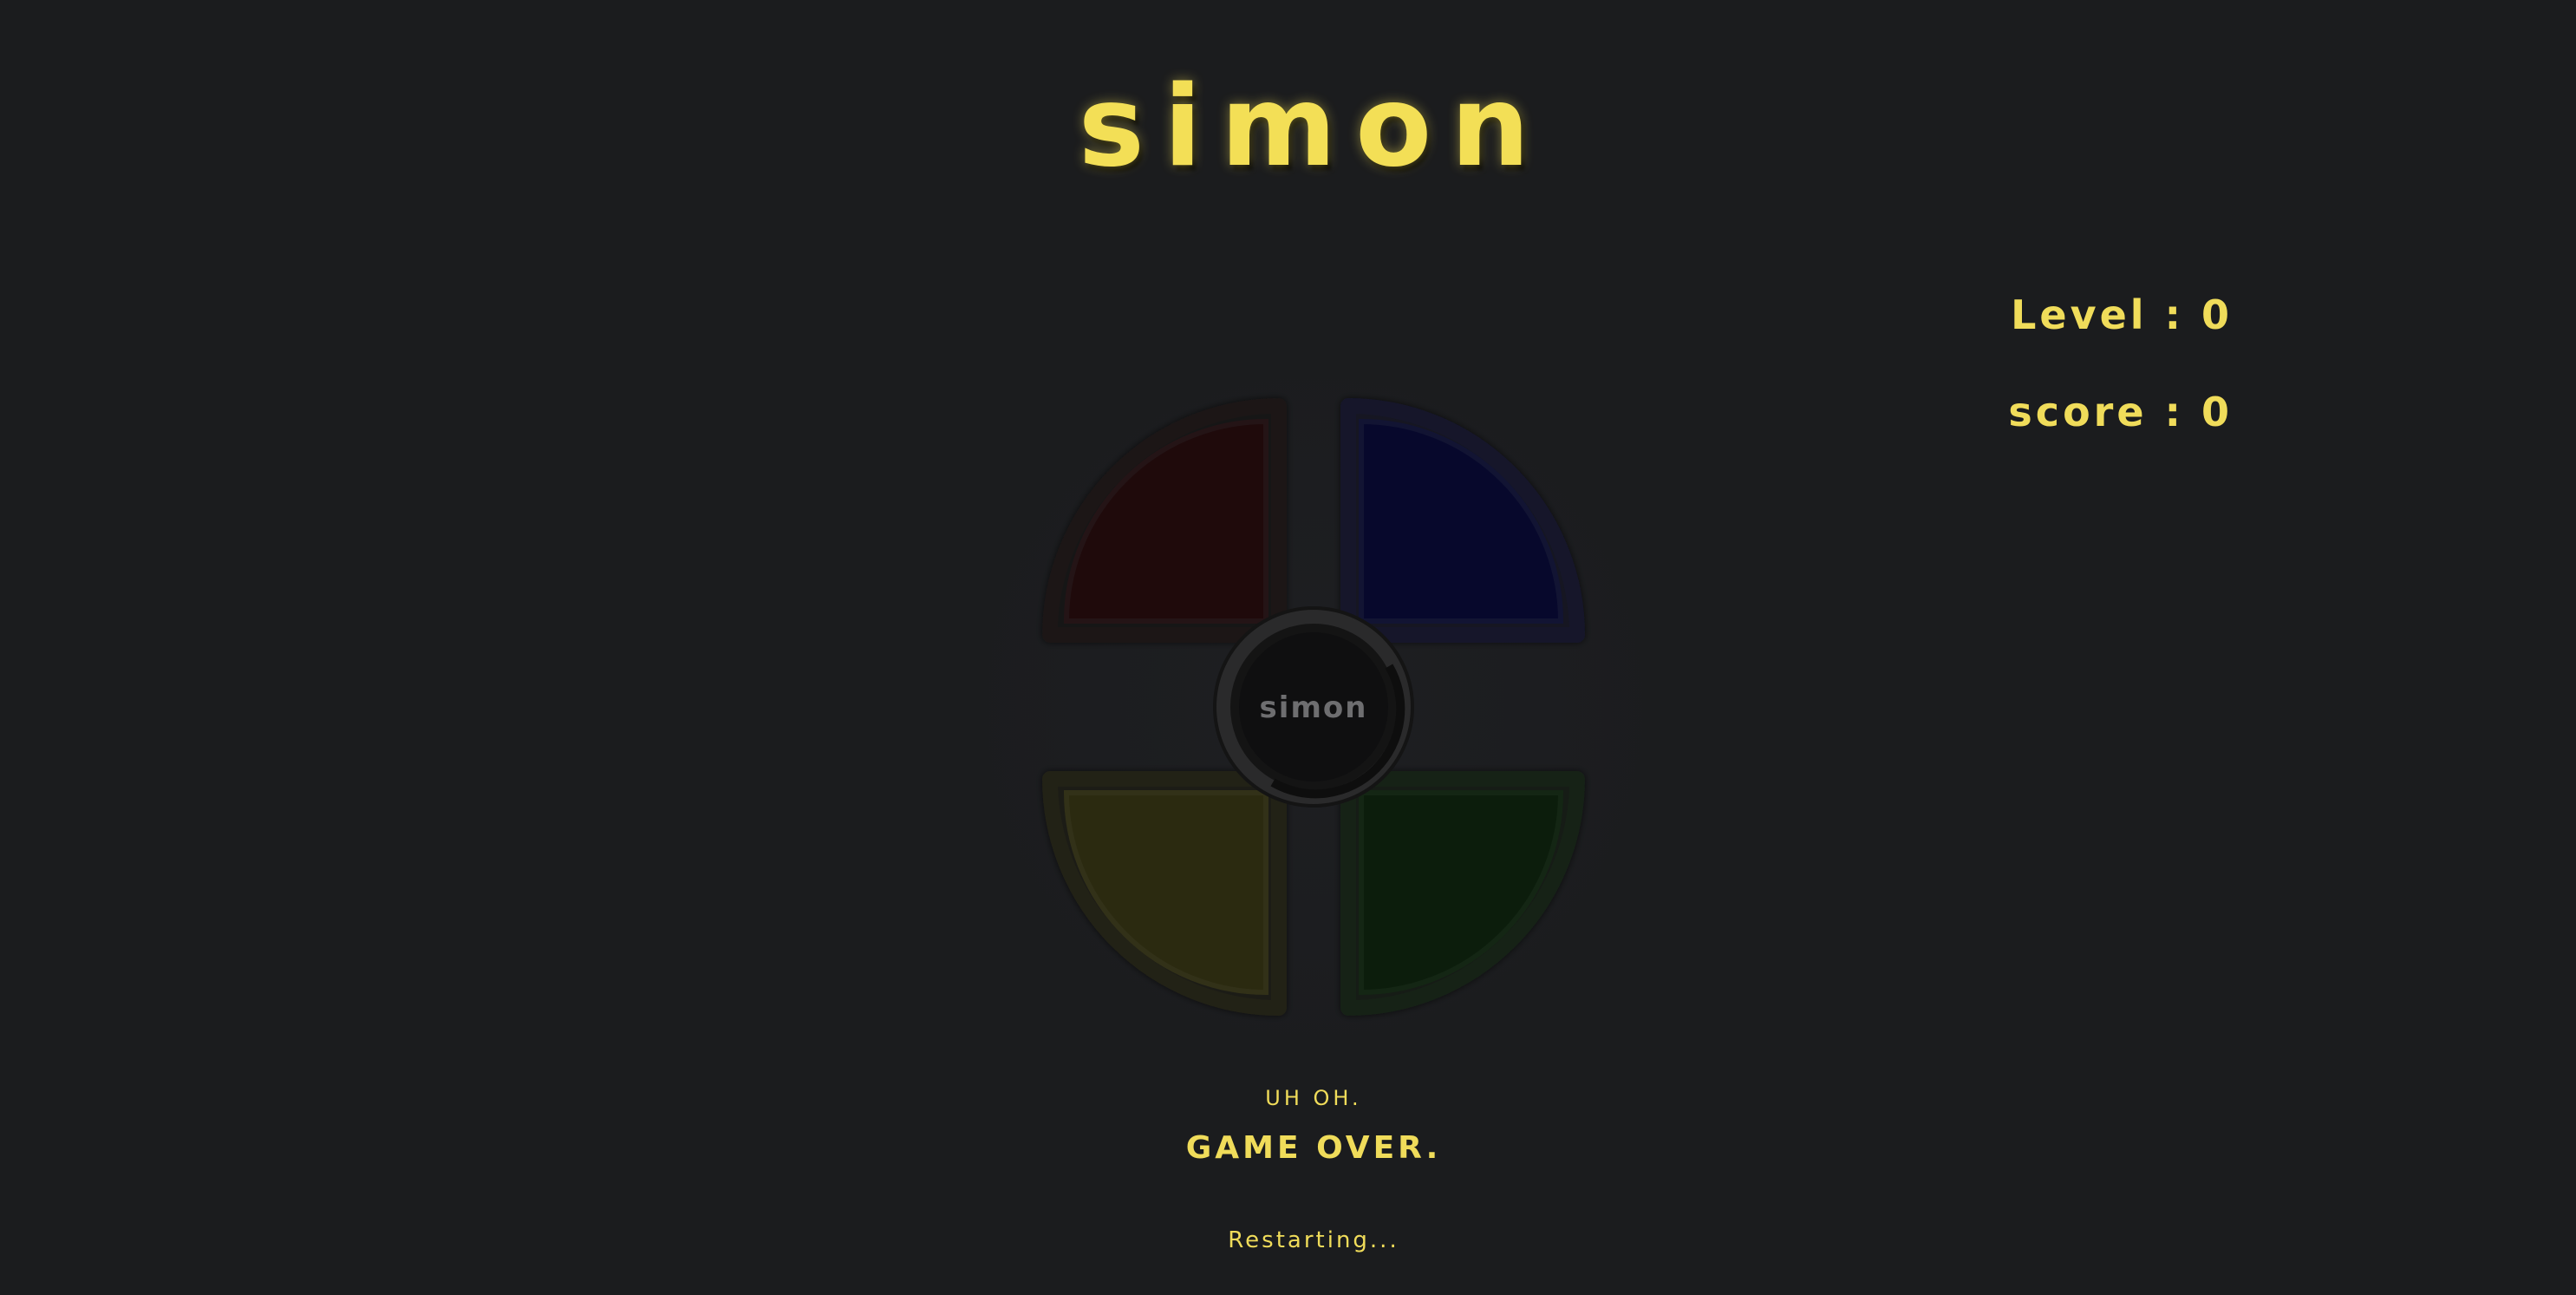 Image resolution: width=2576 pixels, height=1295 pixels. I want to click on score-counter: score : 0, so click(2121, 412).